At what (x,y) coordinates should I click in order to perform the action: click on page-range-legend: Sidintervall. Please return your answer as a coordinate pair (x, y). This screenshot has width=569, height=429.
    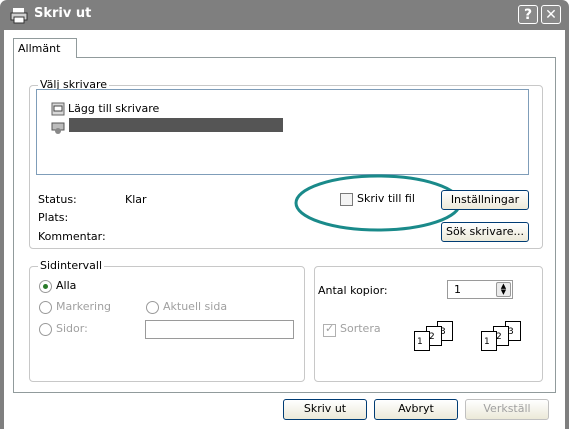
    Looking at the image, I should click on (71, 265).